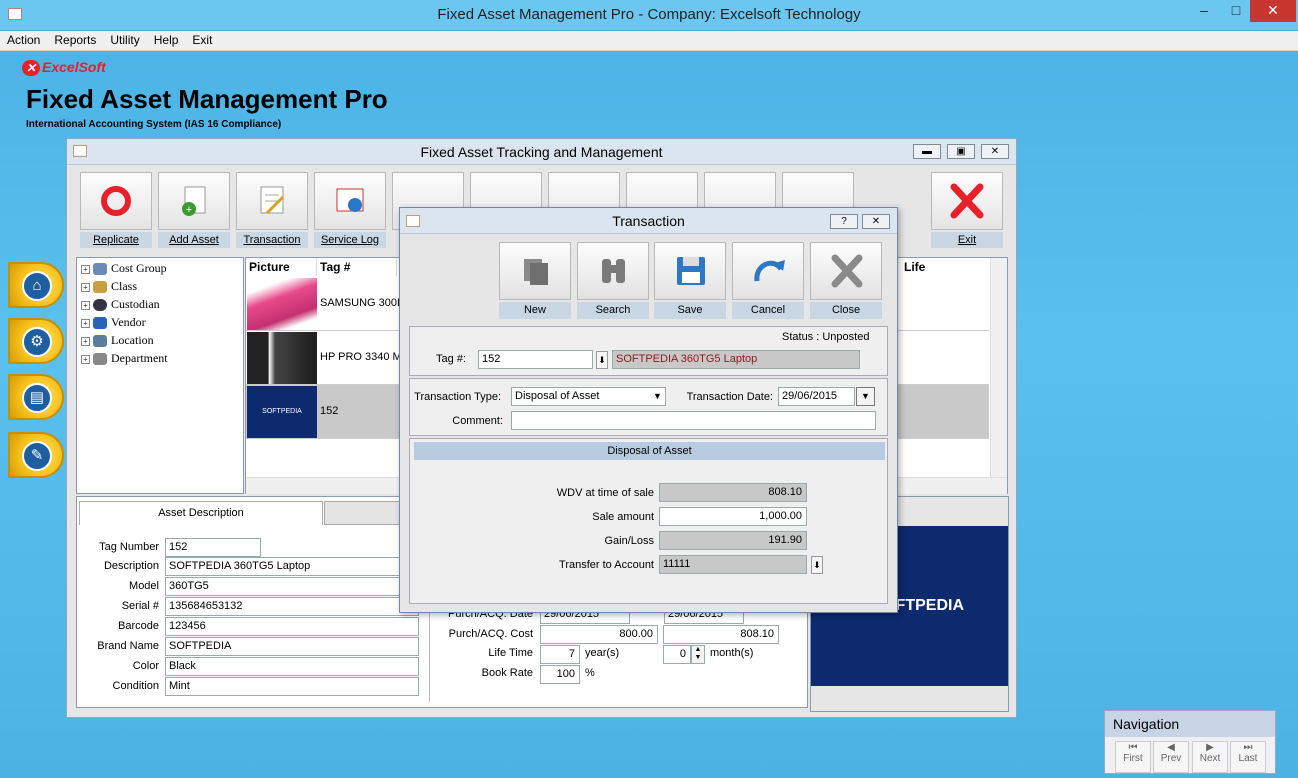 The image size is (1298, 778). I want to click on date-dropdown-button: ▼, so click(865, 396).